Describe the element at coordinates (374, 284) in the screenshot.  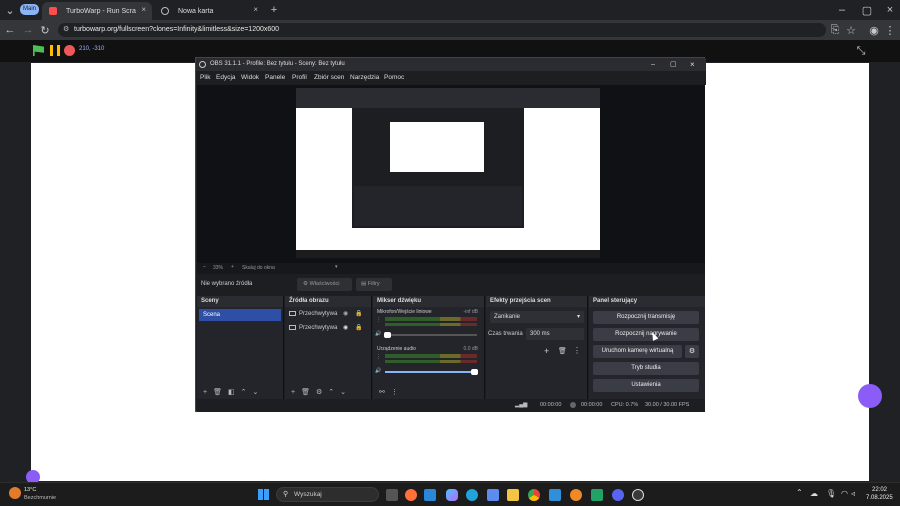
I see `filters-button: ▤ Filtry` at that location.